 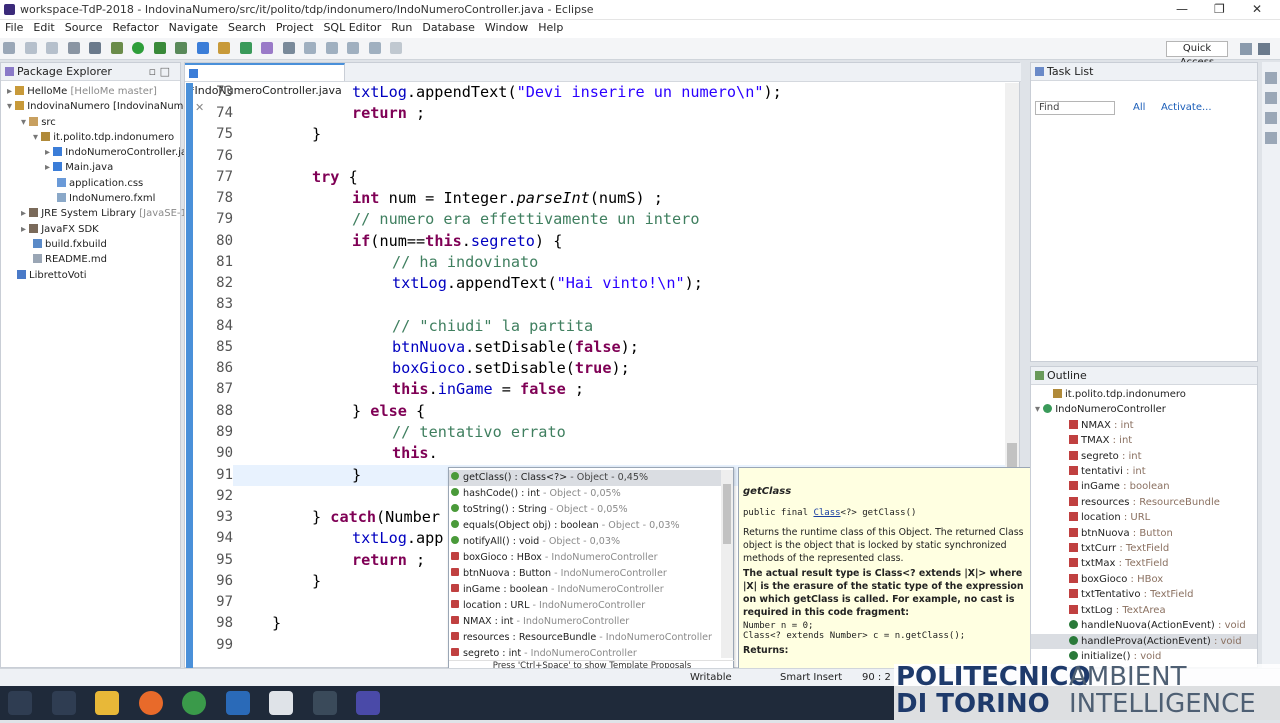 I want to click on proposal-item: segreto : int - IndoNumeroController, so click(x=585, y=653).